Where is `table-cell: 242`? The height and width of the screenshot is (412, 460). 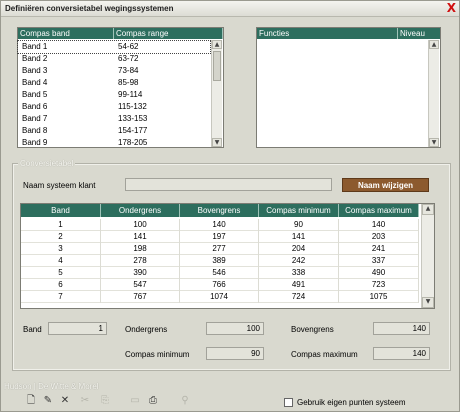
table-cell: 242 is located at coordinates (299, 261).